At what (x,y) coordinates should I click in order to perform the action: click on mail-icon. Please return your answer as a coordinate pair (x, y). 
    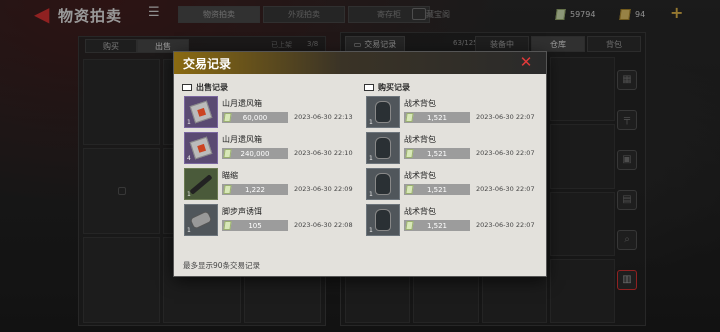
    Looking at the image, I should click on (187, 87).